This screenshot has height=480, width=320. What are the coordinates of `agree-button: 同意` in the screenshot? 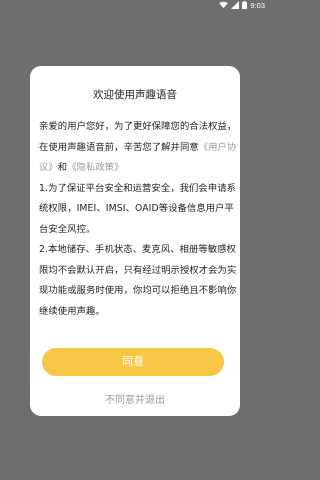 It's located at (133, 362).